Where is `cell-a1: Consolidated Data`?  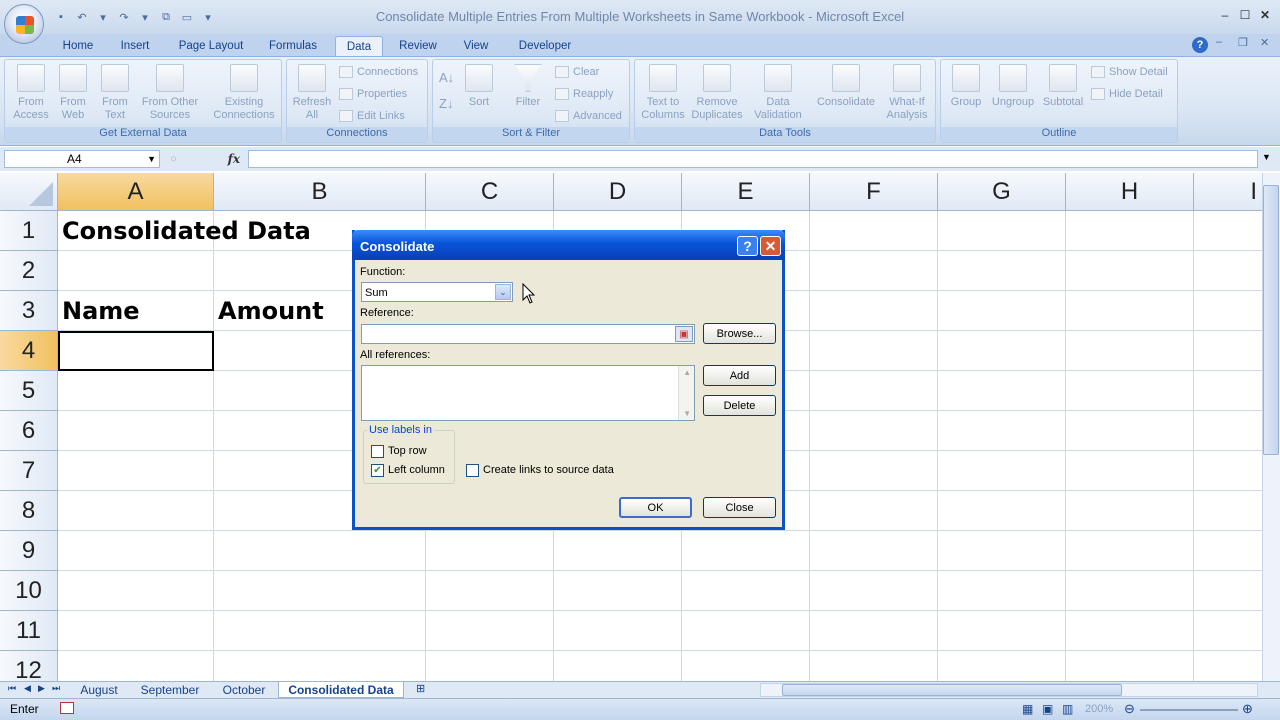
cell-a1: Consolidated Data is located at coordinates (186, 231).